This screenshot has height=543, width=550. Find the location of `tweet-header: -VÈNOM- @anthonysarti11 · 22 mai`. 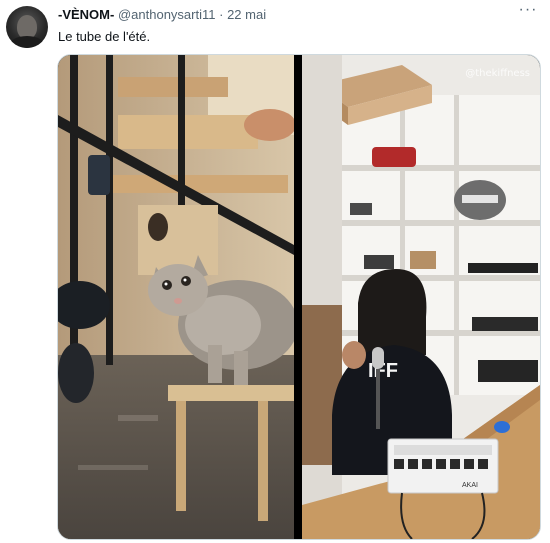

tweet-header: -VÈNOM- @anthonysarti11 · 22 mai is located at coordinates (299, 15).